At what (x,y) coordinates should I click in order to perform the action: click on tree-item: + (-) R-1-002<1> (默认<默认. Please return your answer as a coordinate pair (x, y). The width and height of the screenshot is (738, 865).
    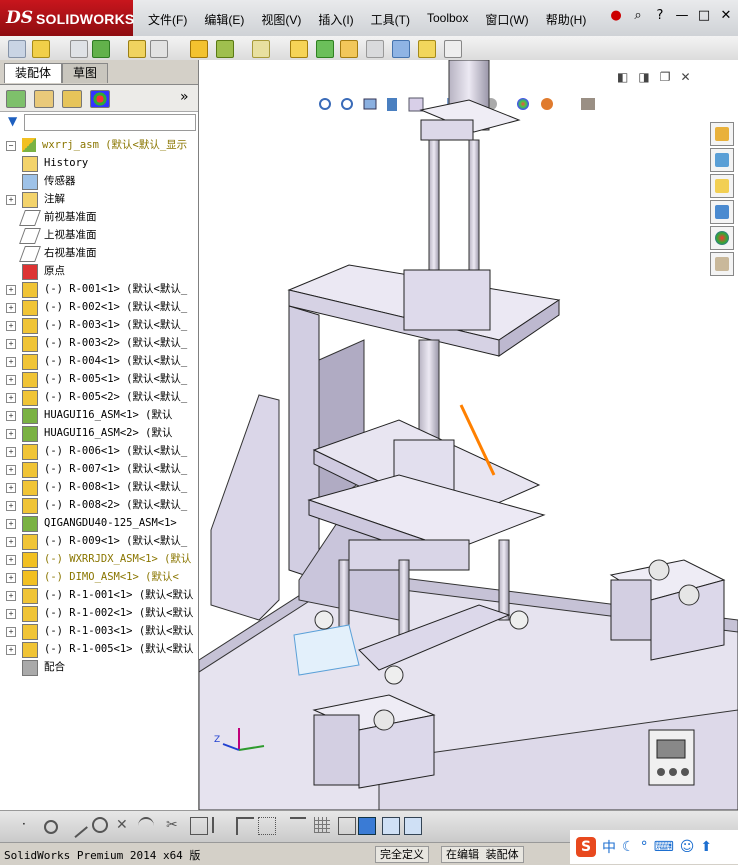
    Looking at the image, I should click on (99, 613).